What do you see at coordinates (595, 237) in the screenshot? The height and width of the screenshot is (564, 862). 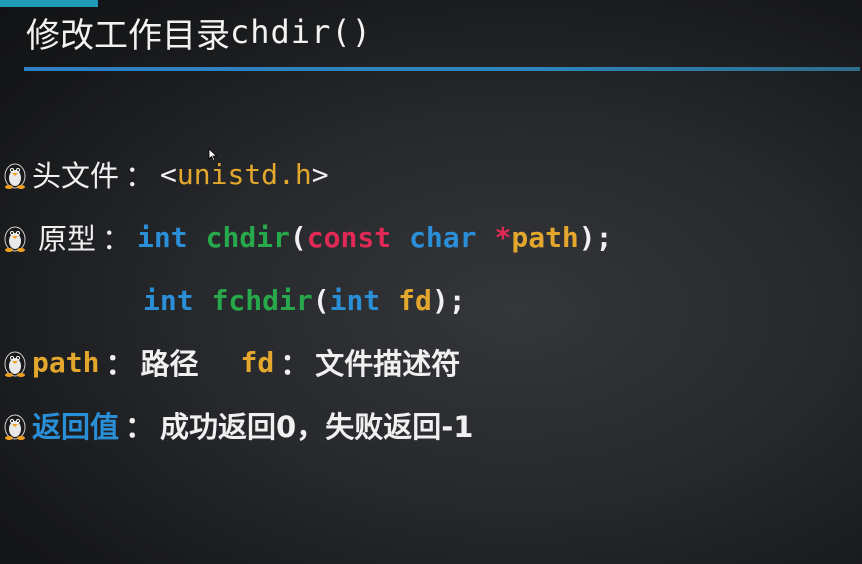 I see `proto1-close: );` at bounding box center [595, 237].